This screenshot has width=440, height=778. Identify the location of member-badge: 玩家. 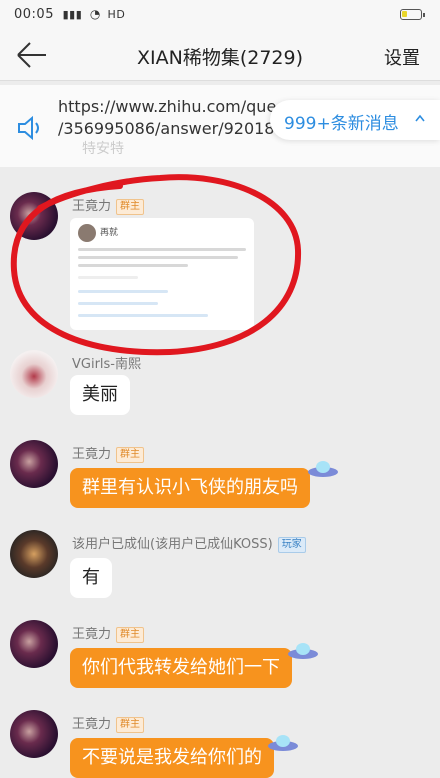
(291, 545).